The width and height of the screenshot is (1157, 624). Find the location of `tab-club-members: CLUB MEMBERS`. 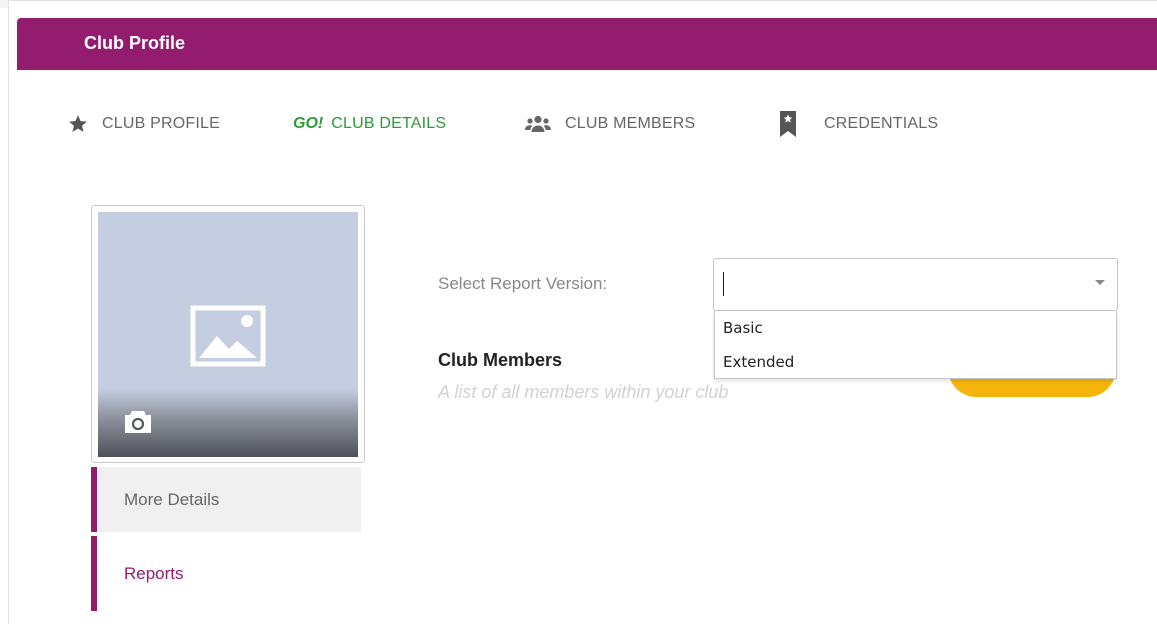

tab-club-members: CLUB MEMBERS is located at coordinates (610, 124).